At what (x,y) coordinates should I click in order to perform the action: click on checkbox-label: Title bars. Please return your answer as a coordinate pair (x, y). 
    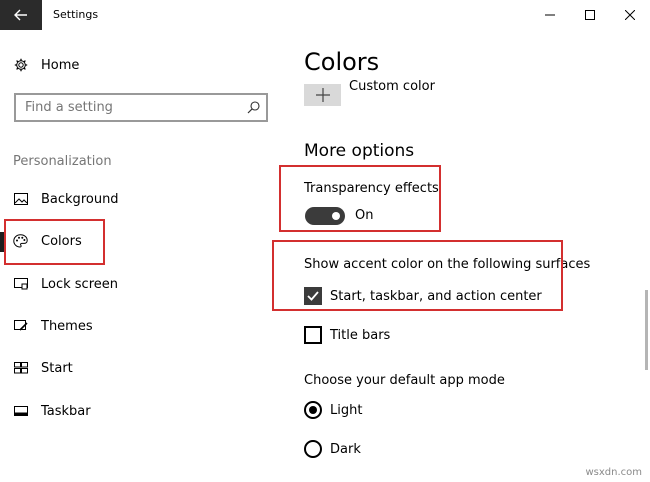
    Looking at the image, I should click on (360, 335).